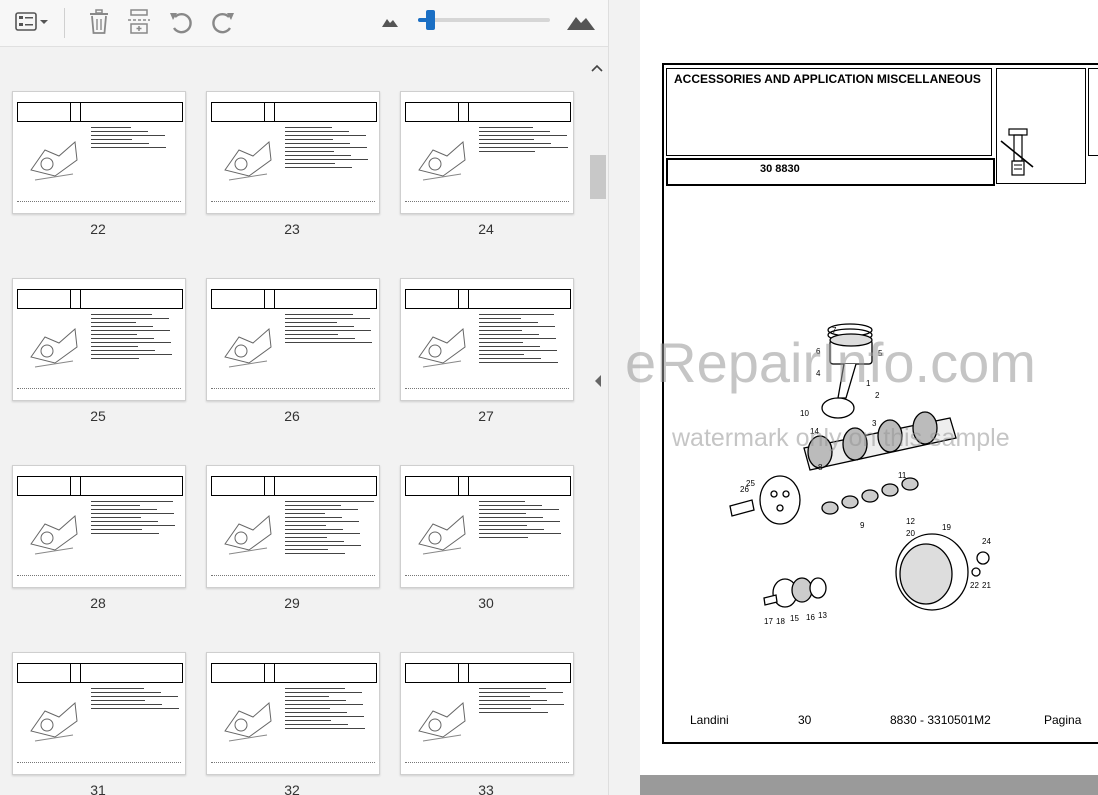 The width and height of the screenshot is (1098, 795). I want to click on panel-splitter, so click(618, 397).